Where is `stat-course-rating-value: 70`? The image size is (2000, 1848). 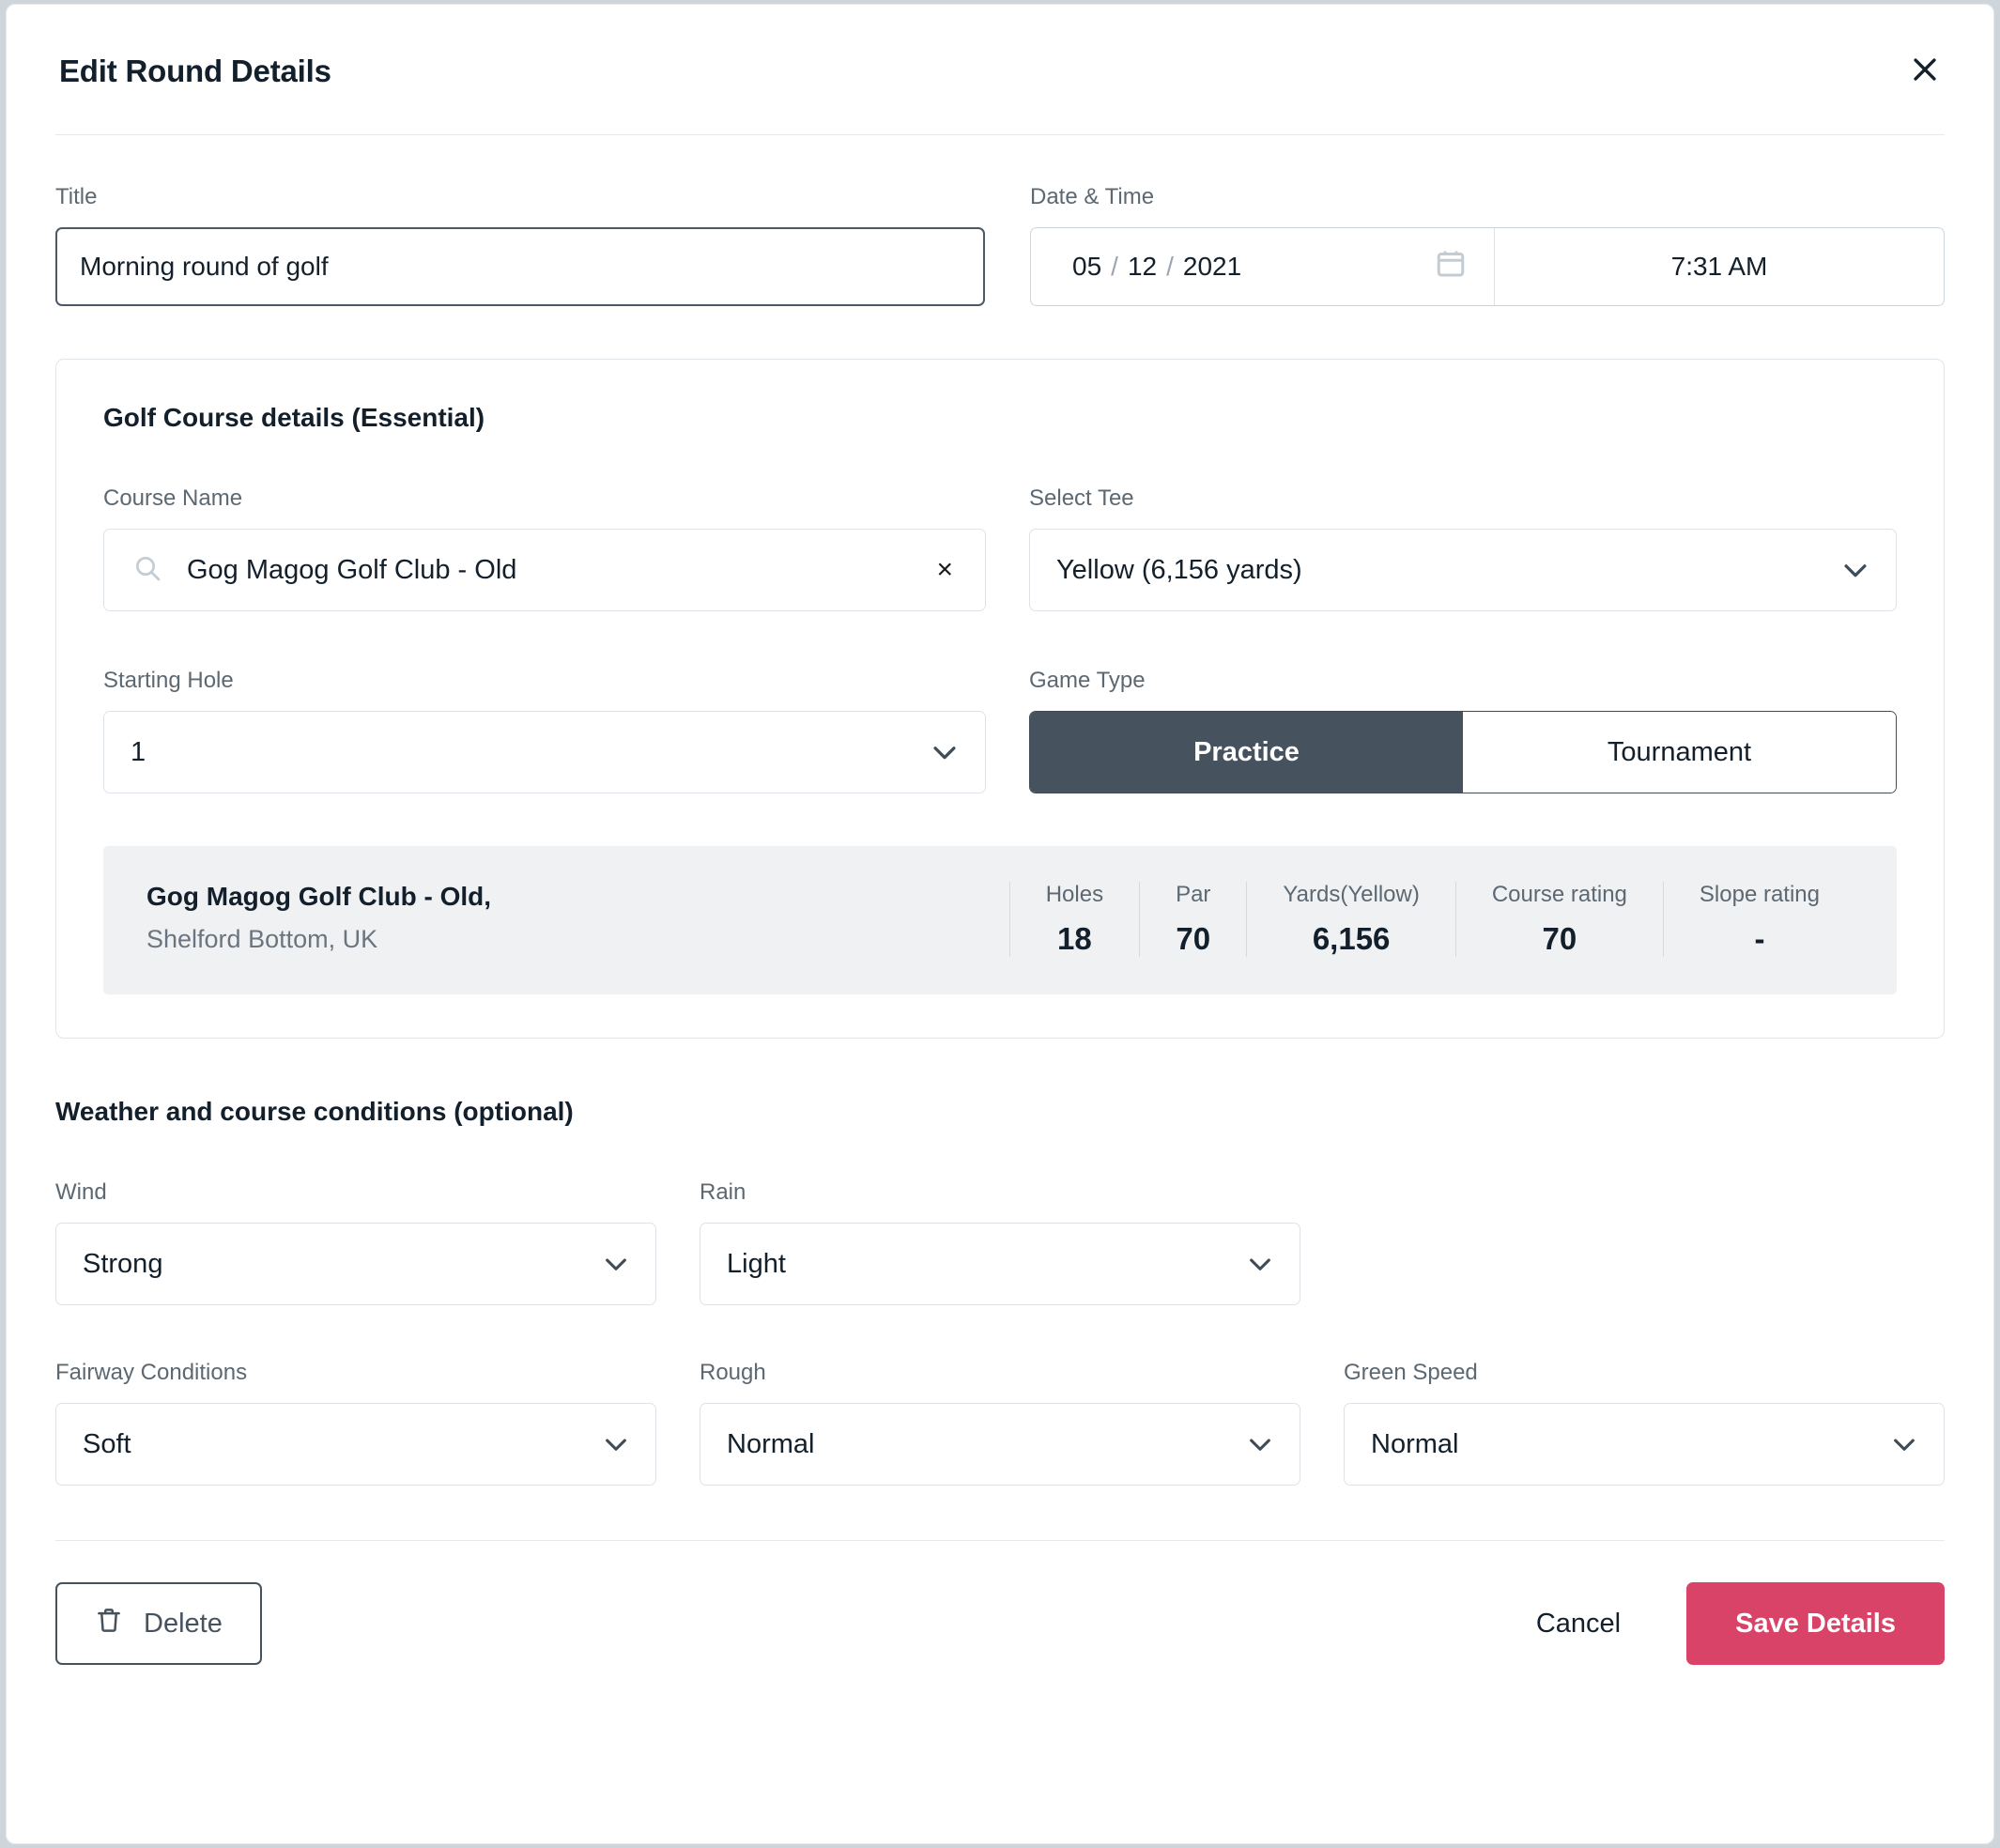
stat-course-rating-value: 70 is located at coordinates (1559, 938).